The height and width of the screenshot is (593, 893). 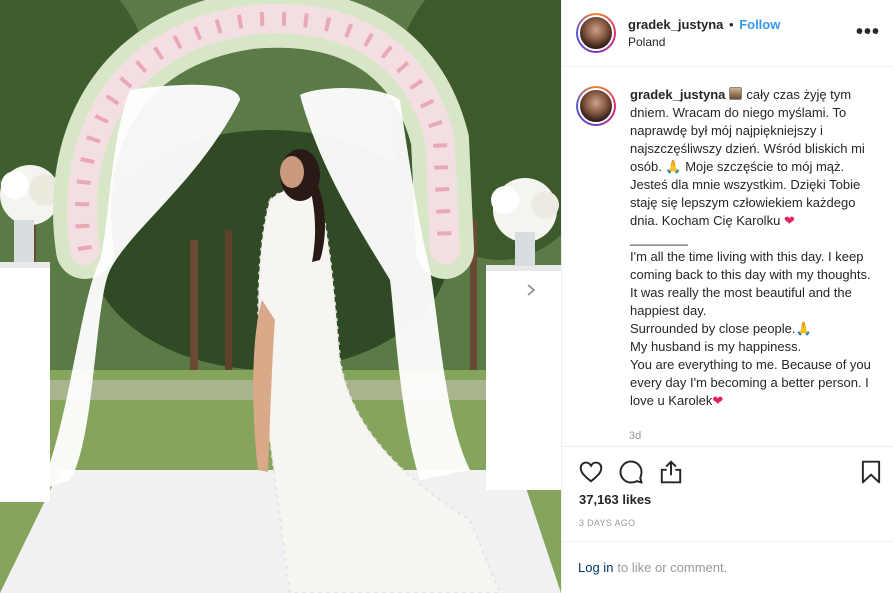 I want to click on action-bar, so click(x=727, y=471).